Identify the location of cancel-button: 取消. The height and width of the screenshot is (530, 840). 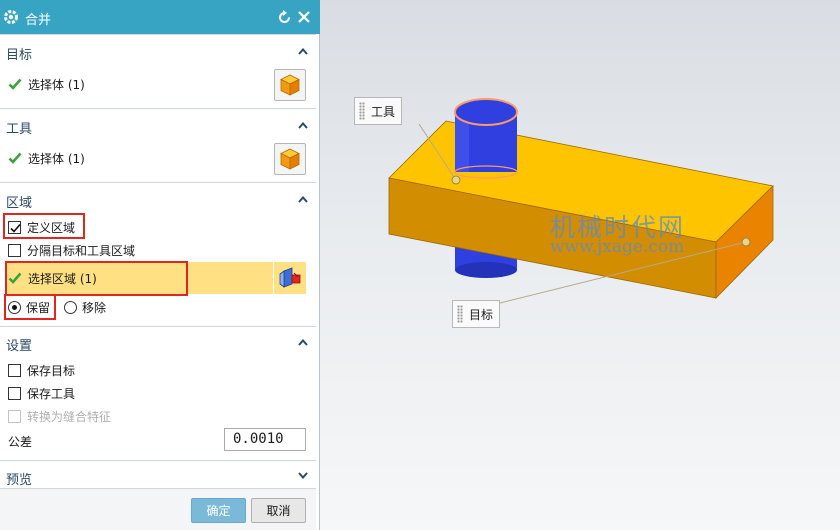
(278, 510).